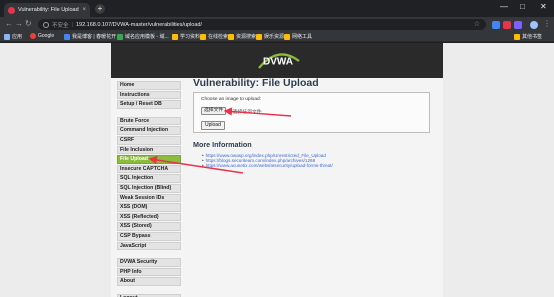 The width and height of the screenshot is (554, 297). I want to click on no-file-selected-text: 未选择任何文件, so click(245, 112).